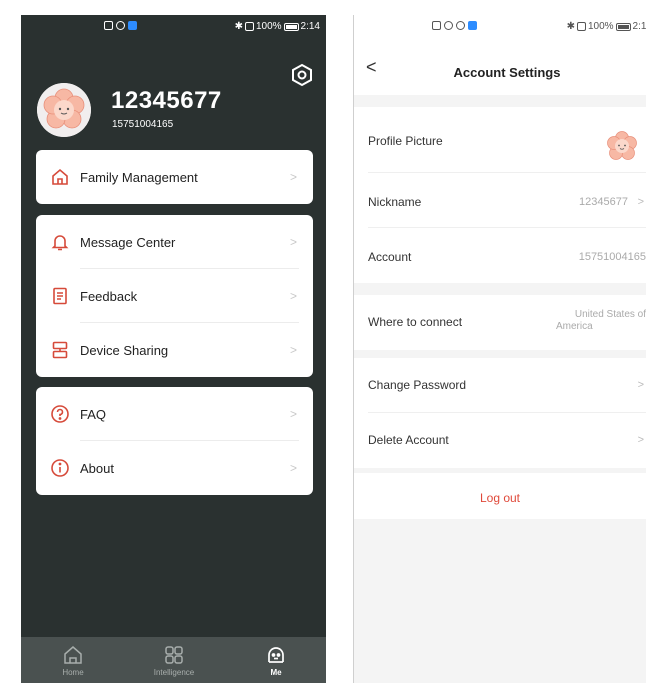 This screenshot has height=683, width=646. Describe the element at coordinates (603, 202) in the screenshot. I see `nickname-value: 12345677` at that location.